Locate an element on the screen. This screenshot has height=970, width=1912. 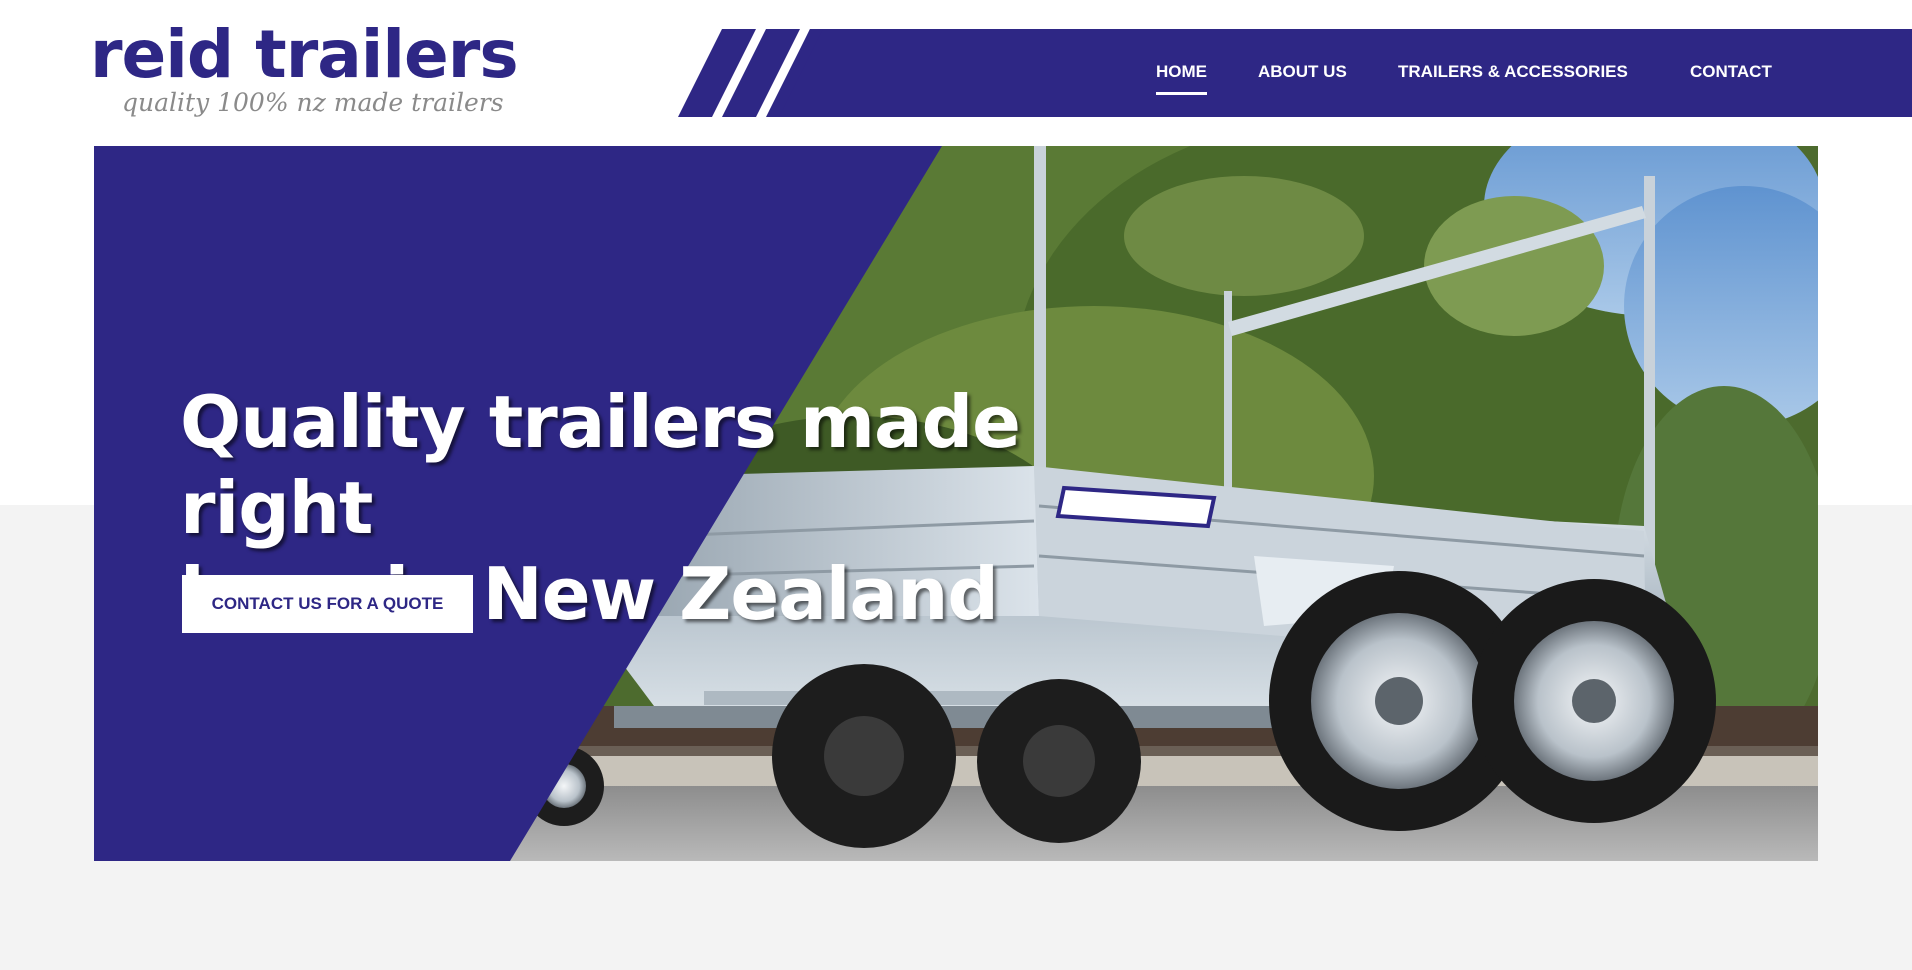
nav-item-home: HOME is located at coordinates (1181, 78).